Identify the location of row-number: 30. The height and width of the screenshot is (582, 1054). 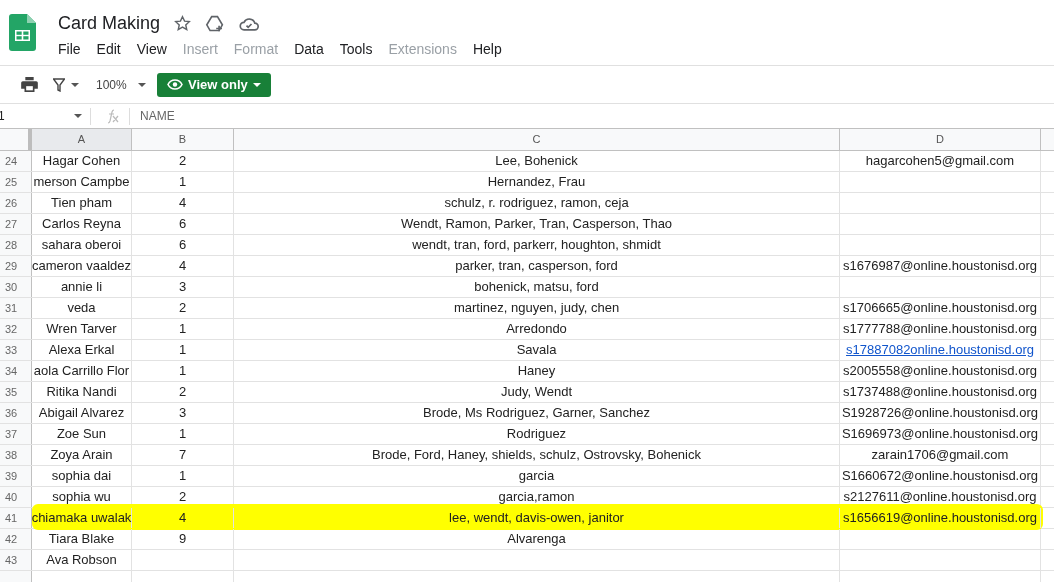
(16, 287).